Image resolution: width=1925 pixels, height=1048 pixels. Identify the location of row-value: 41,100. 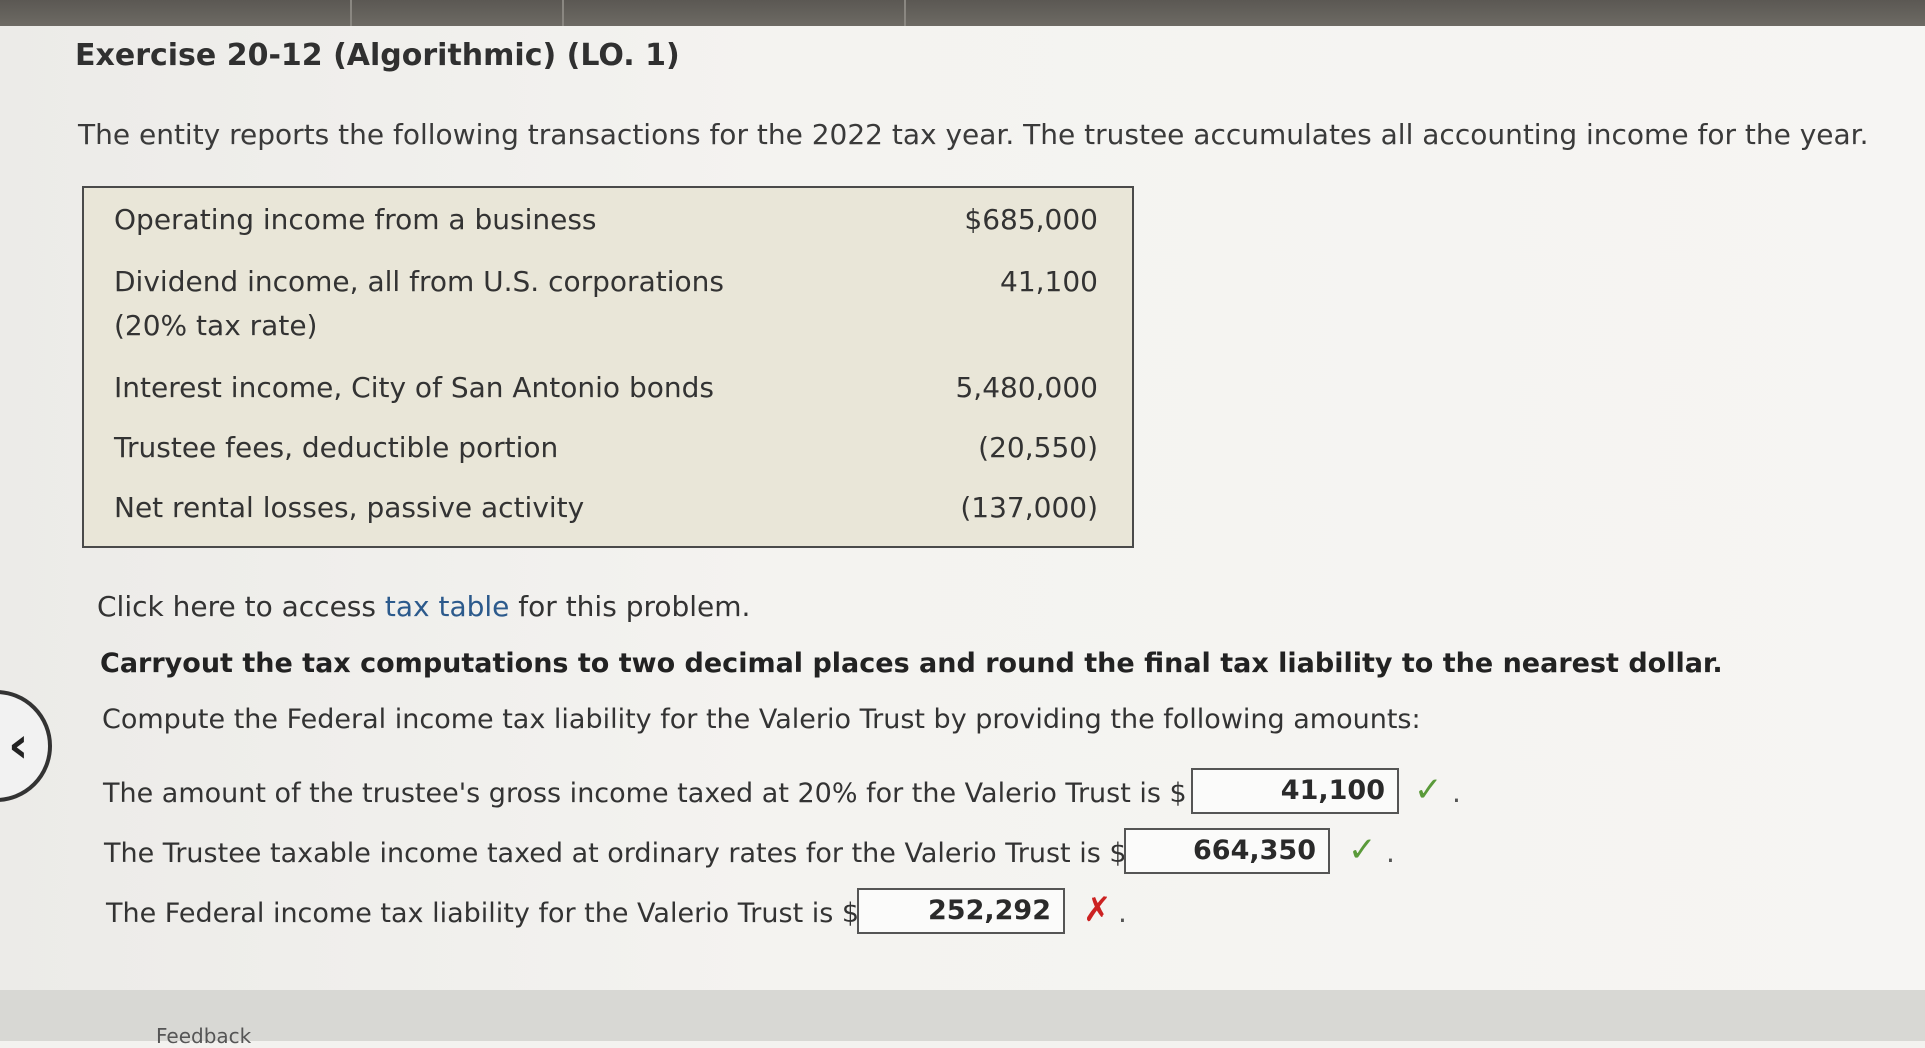
(1049, 281).